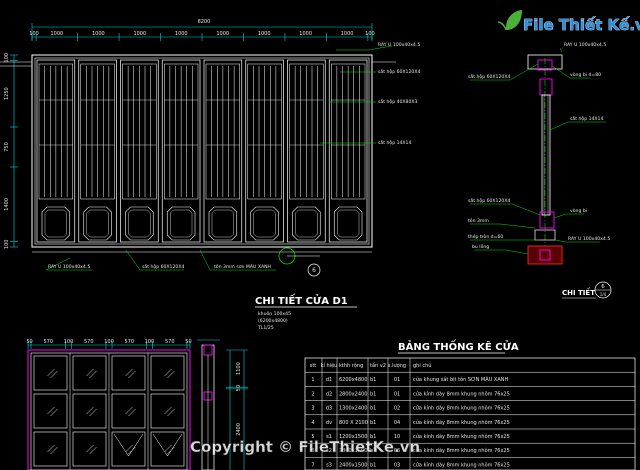 This screenshot has height=470, width=640. Describe the element at coordinates (351, 365) in the screenshot. I see `table-header-0-2: kthh rộng` at that location.